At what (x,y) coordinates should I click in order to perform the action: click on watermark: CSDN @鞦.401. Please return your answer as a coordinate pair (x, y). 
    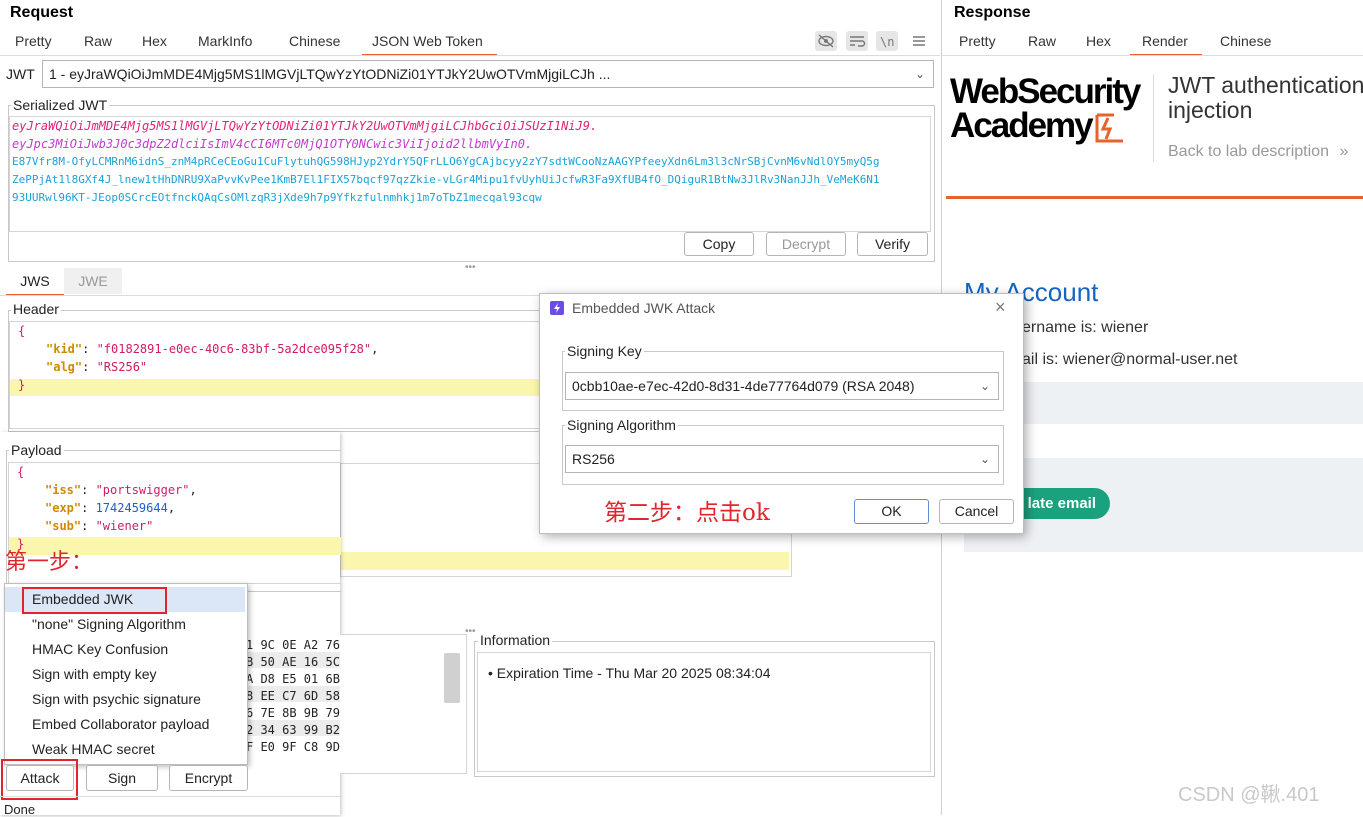
    Looking at the image, I should click on (1249, 795).